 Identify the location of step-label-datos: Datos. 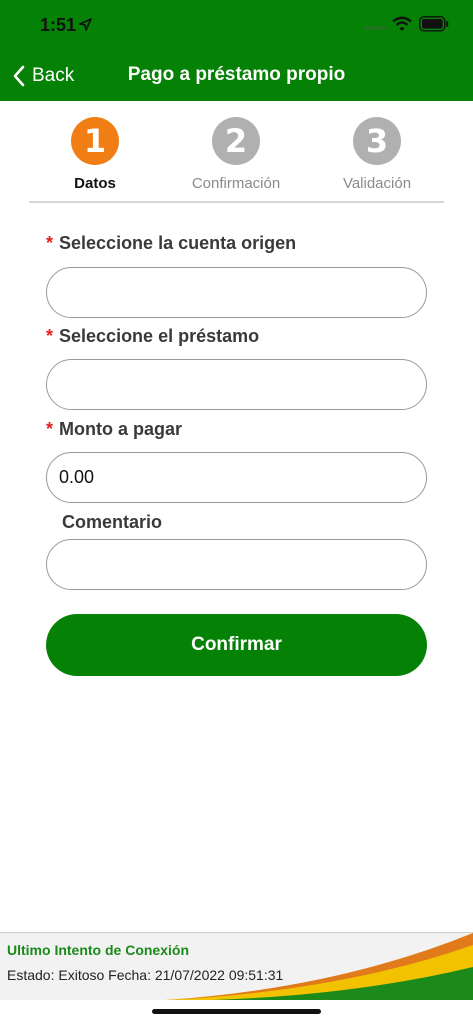
(95, 183).